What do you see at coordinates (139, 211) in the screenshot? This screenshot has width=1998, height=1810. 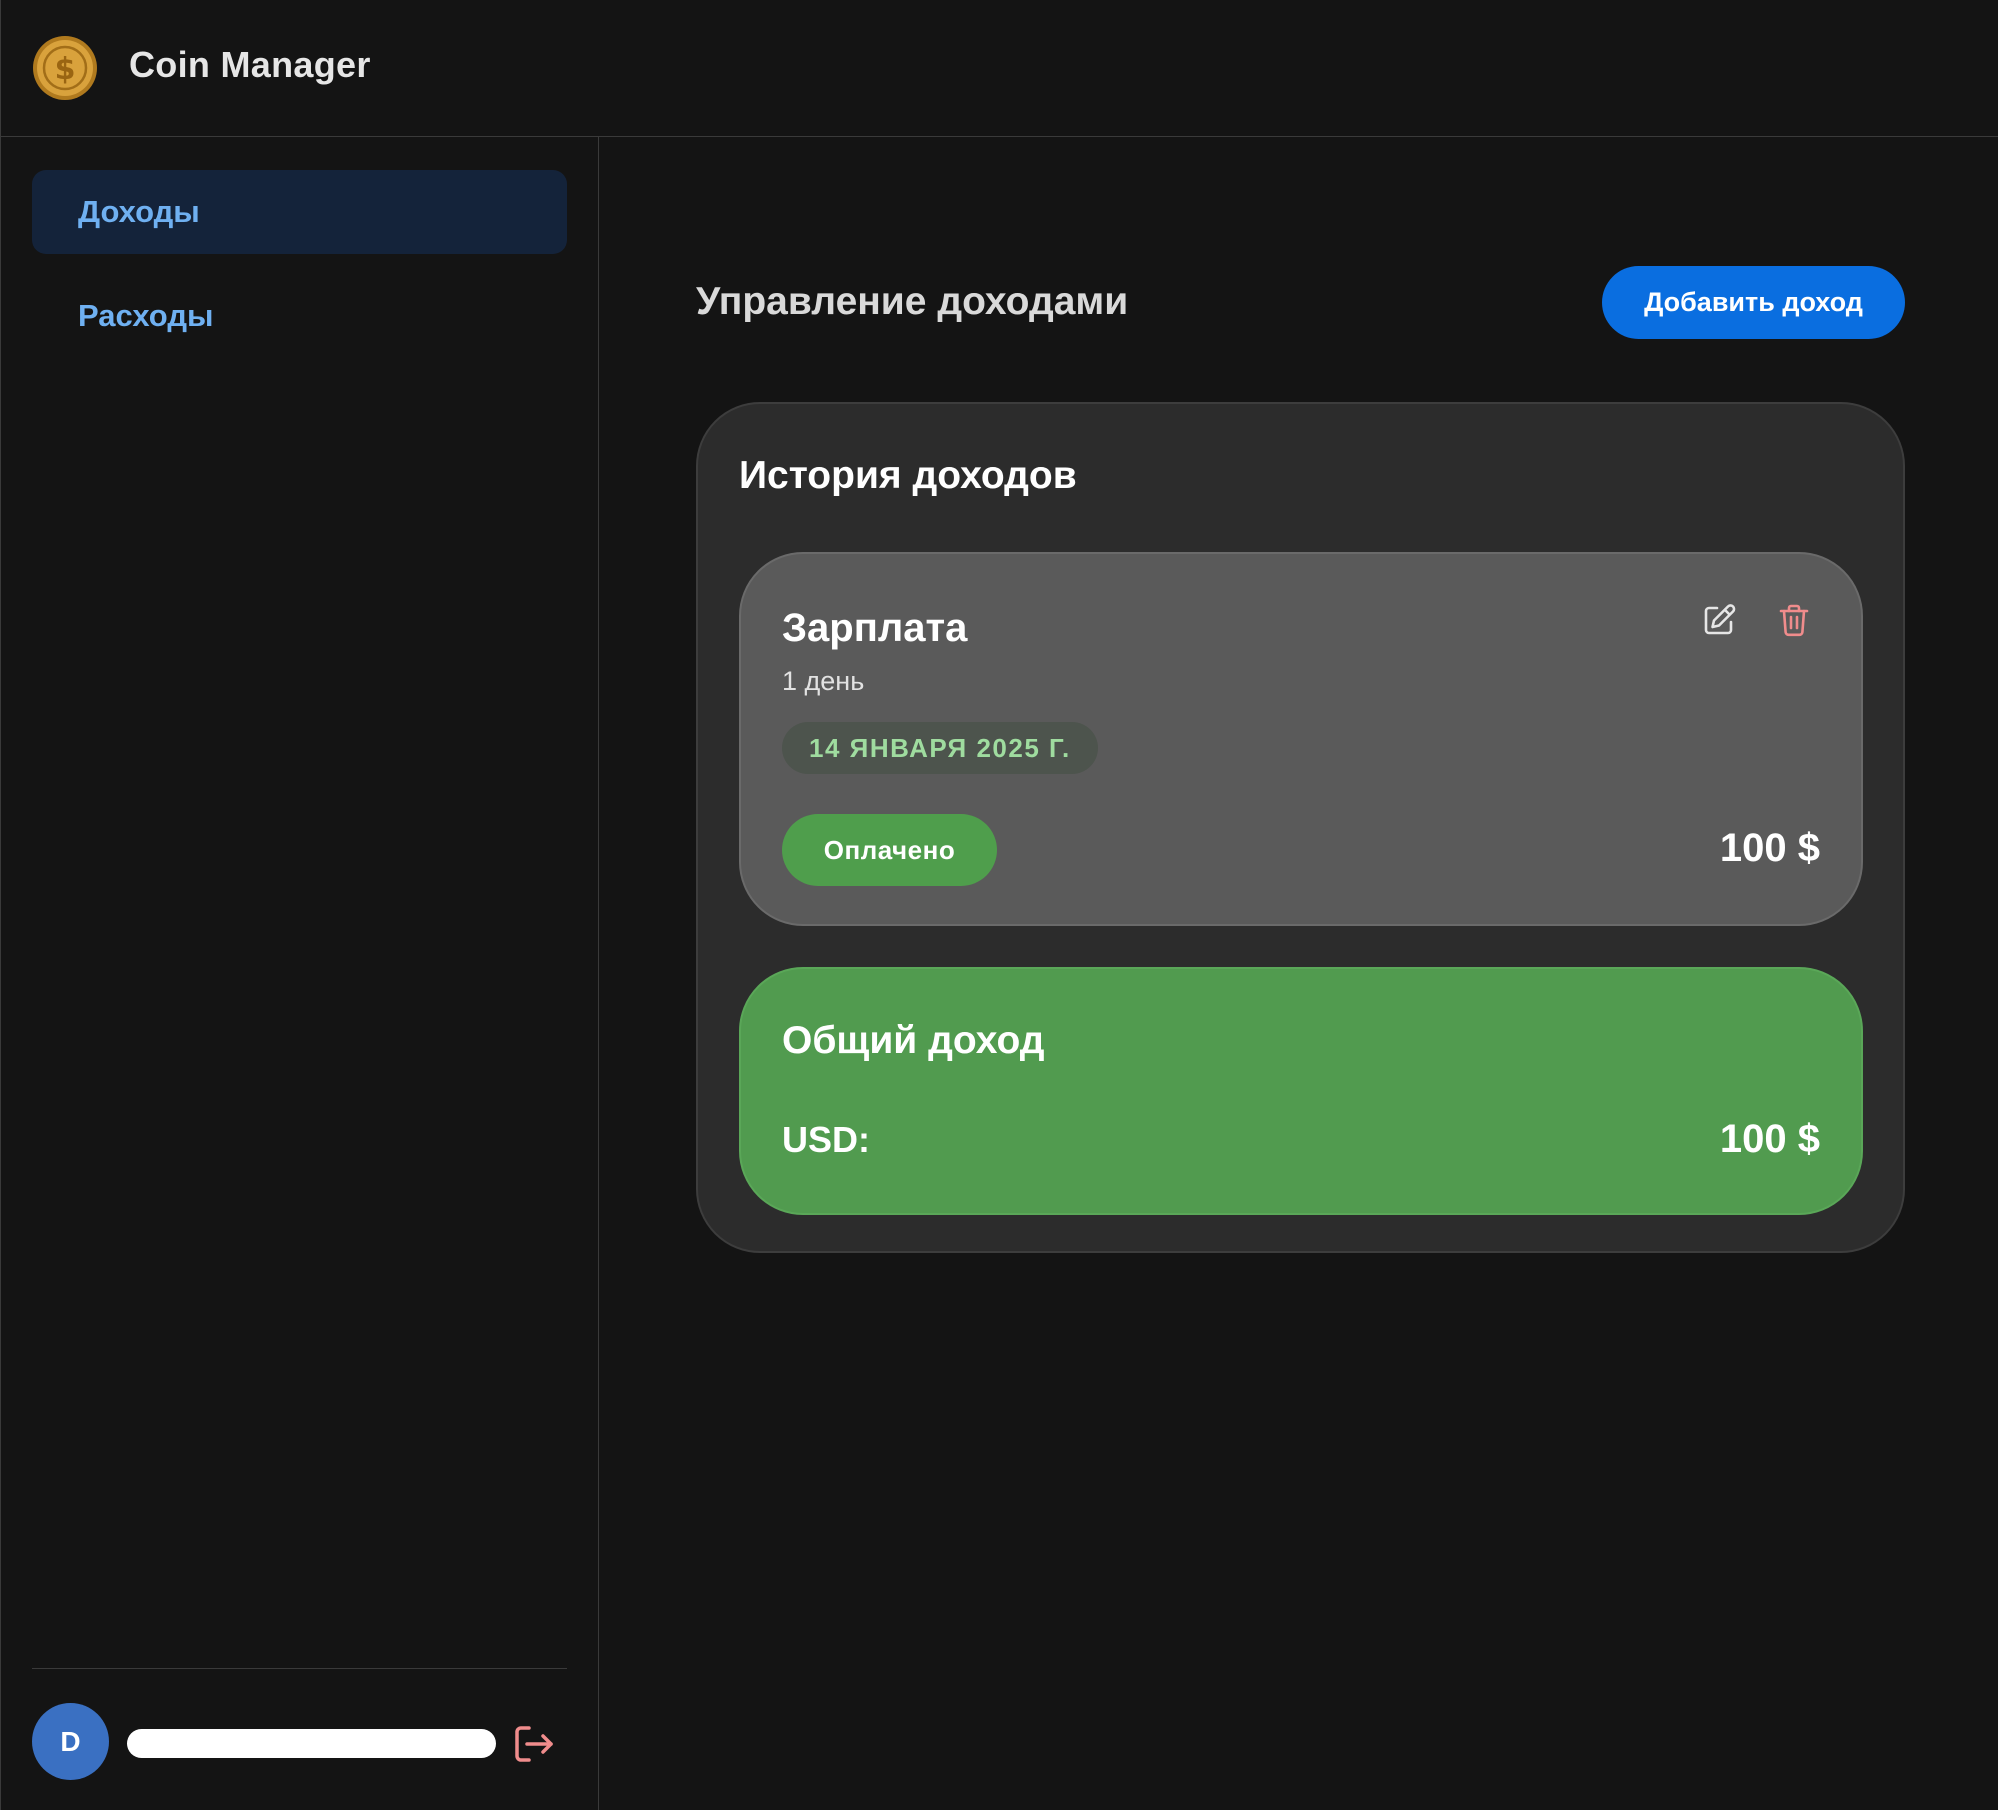 I see `sidebar-item-label: Доходы` at bounding box center [139, 211].